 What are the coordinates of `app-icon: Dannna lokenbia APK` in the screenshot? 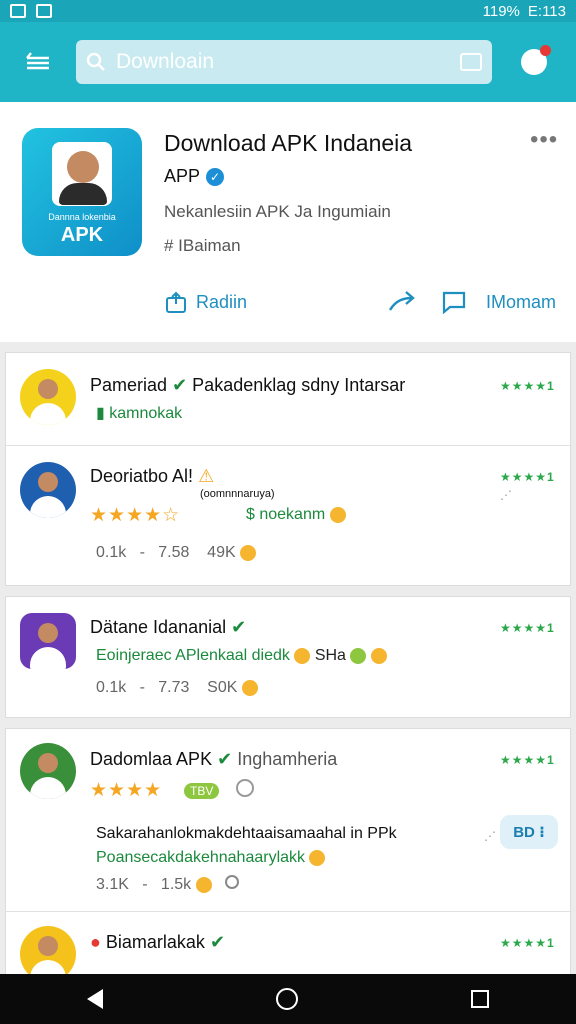 It's located at (82, 192).